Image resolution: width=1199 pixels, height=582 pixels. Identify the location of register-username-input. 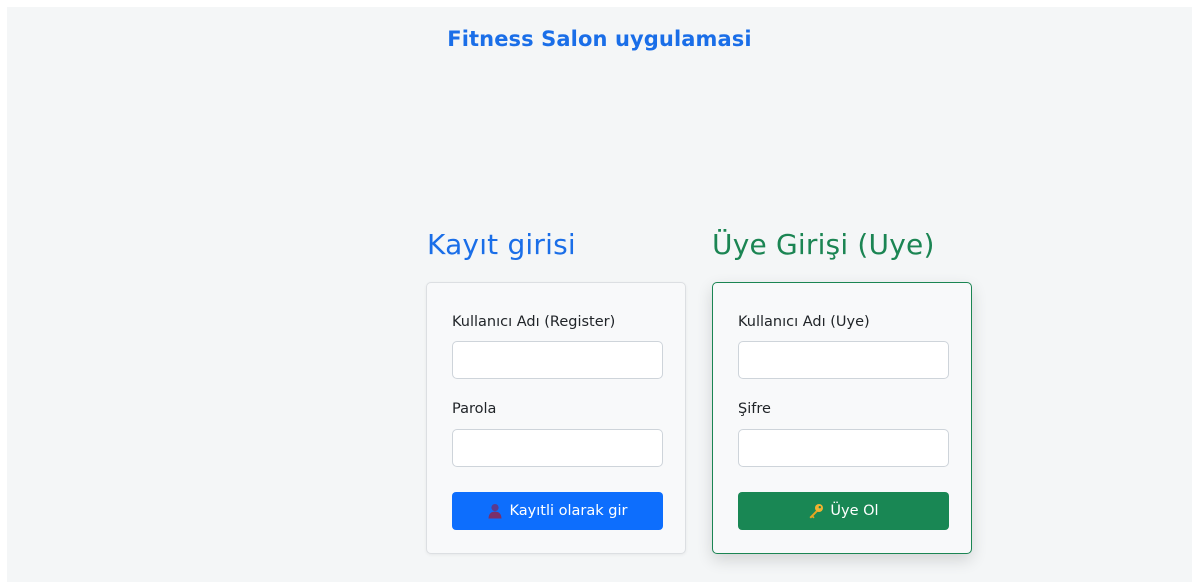
(557, 360).